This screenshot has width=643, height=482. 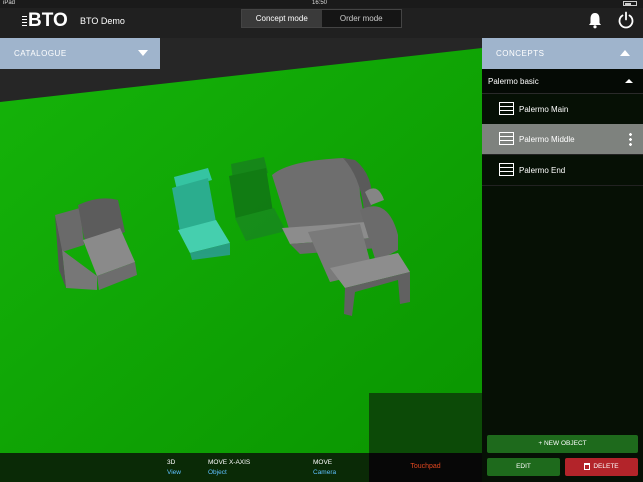 What do you see at coordinates (282, 18) in the screenshot?
I see `concept-mode-tab: Concept mode` at bounding box center [282, 18].